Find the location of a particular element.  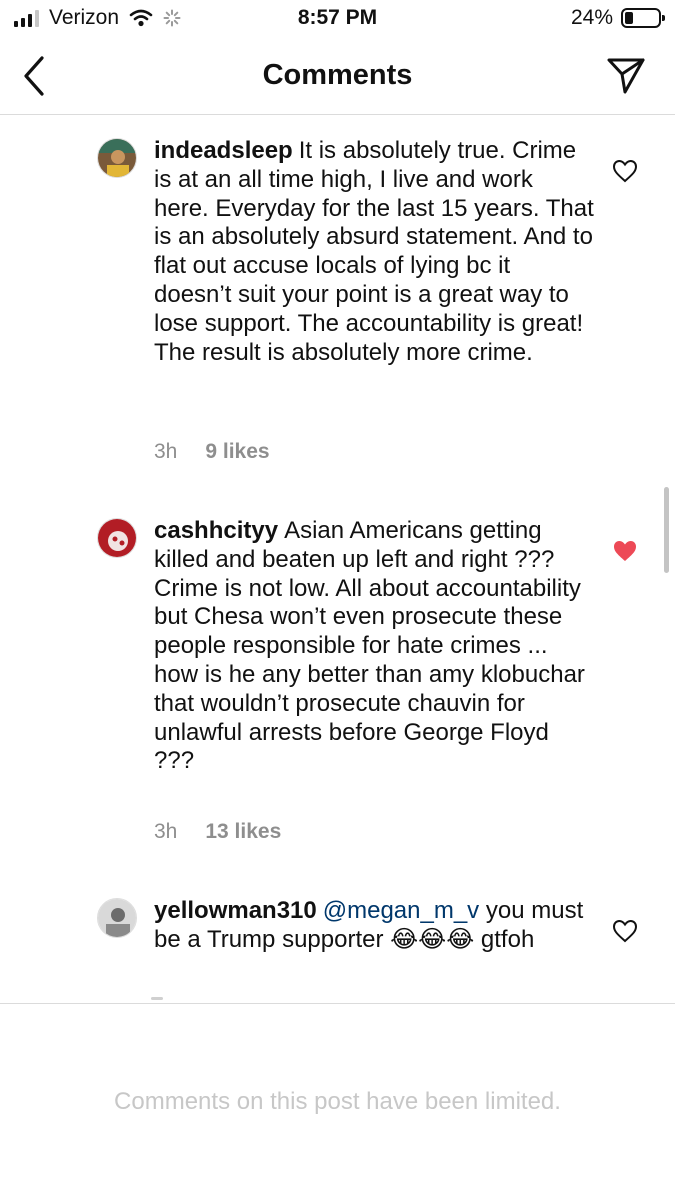

comment-username: indeadsleep is located at coordinates (223, 150).